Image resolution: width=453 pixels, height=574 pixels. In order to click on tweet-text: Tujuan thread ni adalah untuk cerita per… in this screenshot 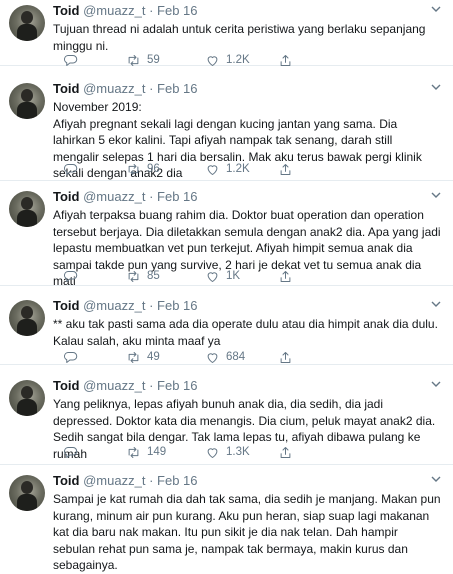, I will do `click(239, 37)`.